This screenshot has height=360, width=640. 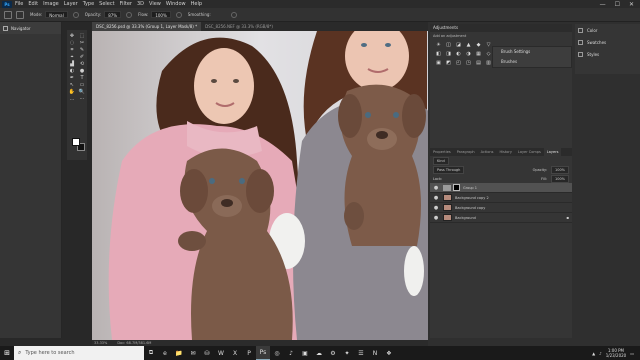 What do you see at coordinates (603, 4) in the screenshot?
I see `minimize-button: —` at bounding box center [603, 4].